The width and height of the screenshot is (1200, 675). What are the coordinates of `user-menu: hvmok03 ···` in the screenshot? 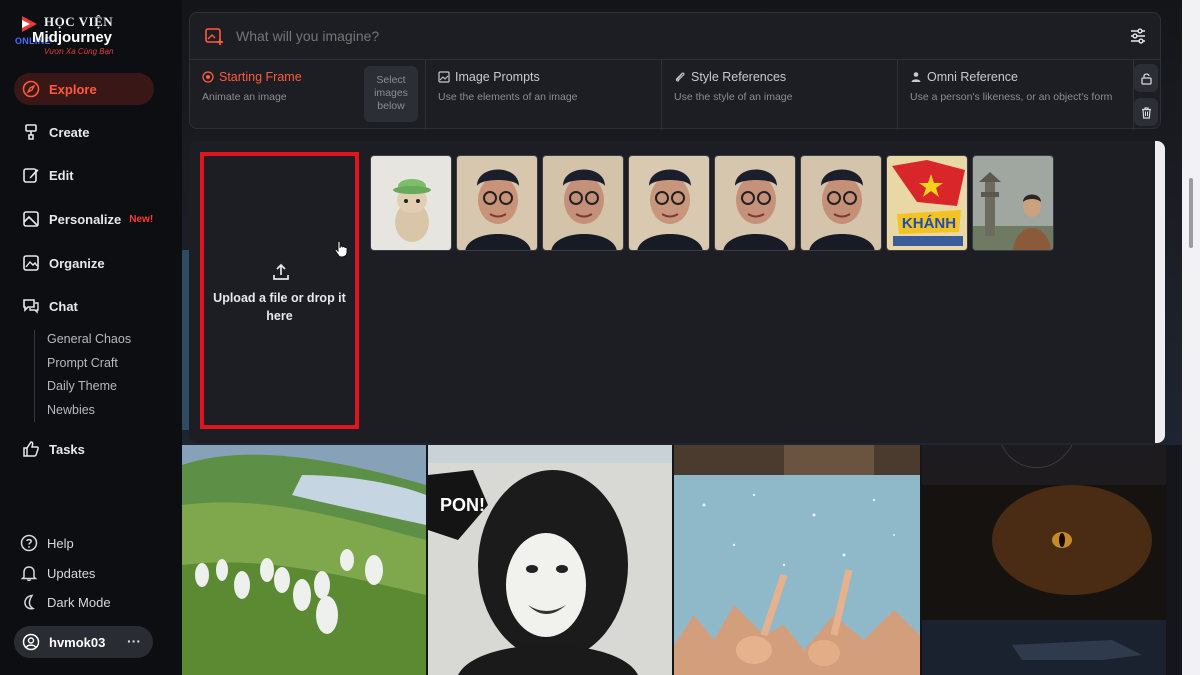 It's located at (83, 642).